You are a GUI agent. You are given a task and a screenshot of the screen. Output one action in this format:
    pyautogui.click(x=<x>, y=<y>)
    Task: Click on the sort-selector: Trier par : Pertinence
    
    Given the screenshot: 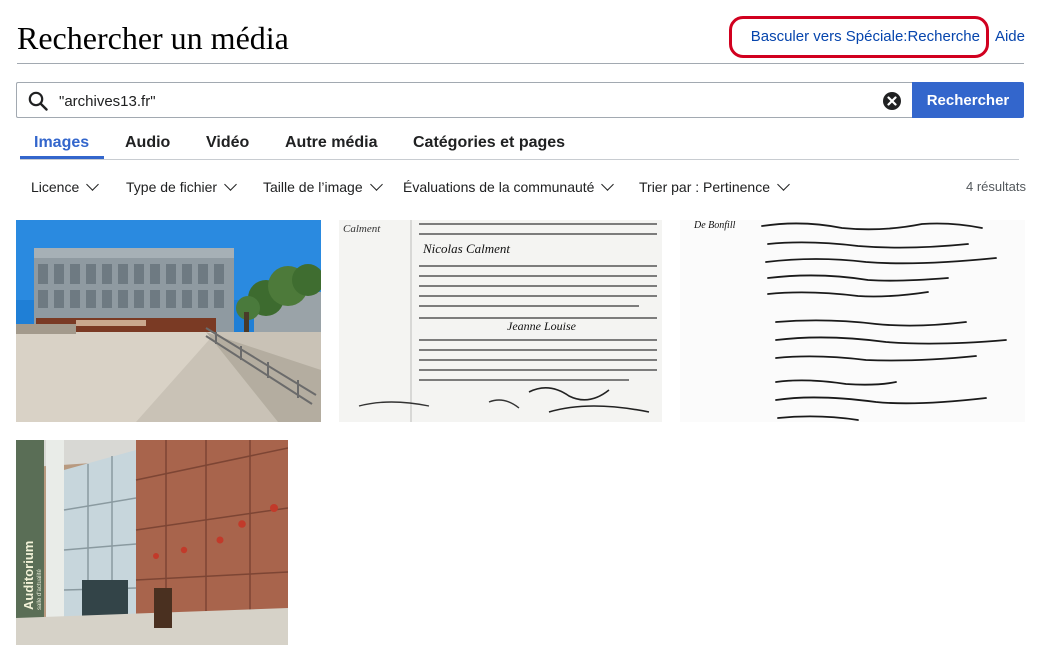 What is the action you would take?
    pyautogui.click(x=714, y=186)
    